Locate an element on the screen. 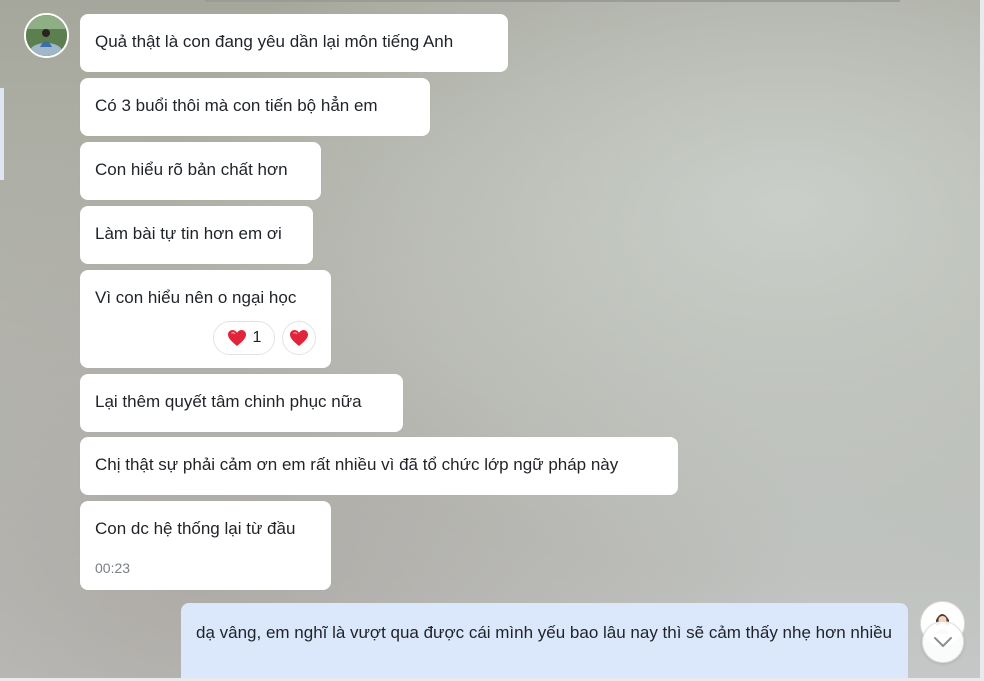  message-bubble: Làm bài tự tin hơn em ơi is located at coordinates (196, 235).